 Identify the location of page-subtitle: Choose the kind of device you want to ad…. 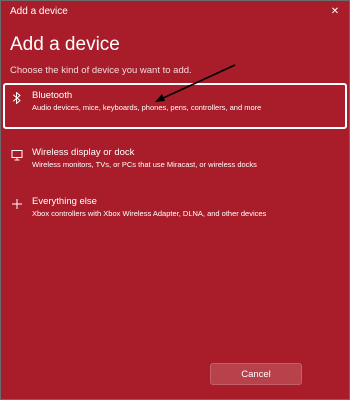
(101, 70).